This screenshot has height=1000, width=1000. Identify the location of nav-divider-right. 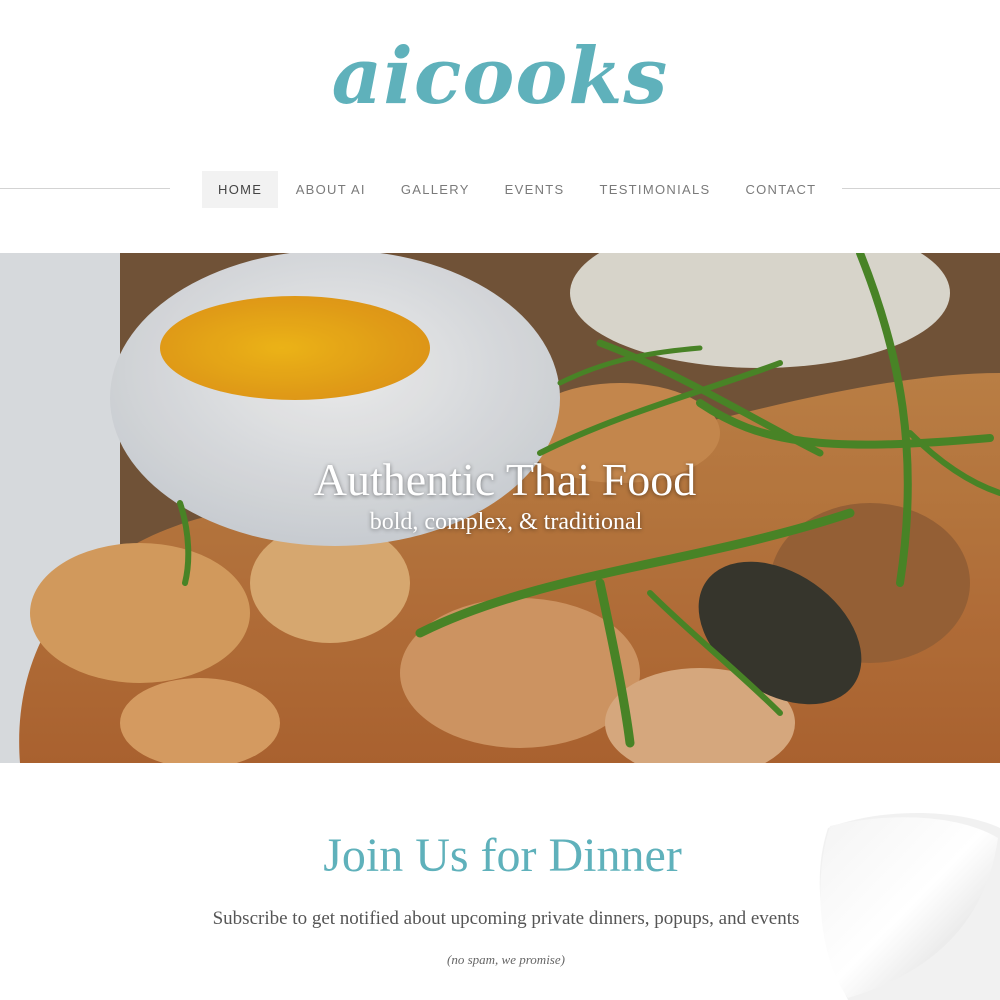
(921, 188).